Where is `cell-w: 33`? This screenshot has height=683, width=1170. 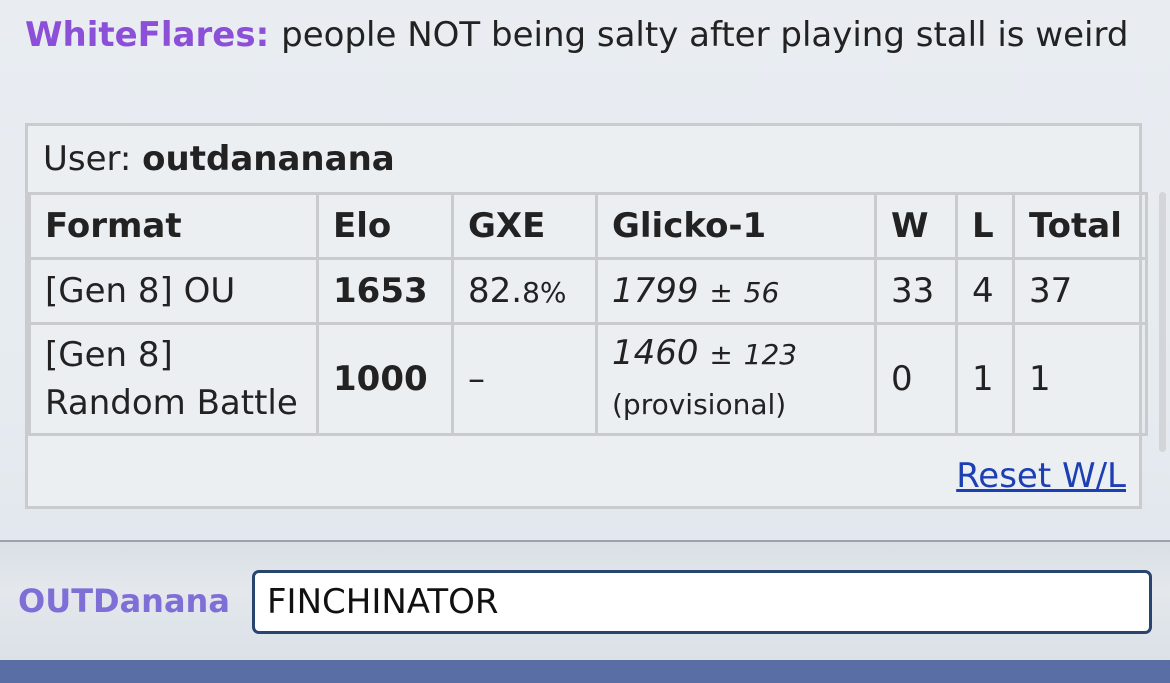 cell-w: 33 is located at coordinates (916, 291).